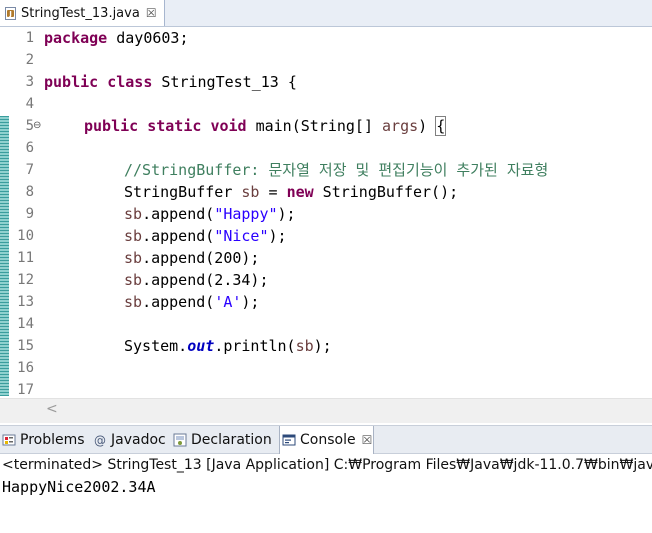  What do you see at coordinates (138, 440) in the screenshot?
I see `tab-label: Javadoc` at bounding box center [138, 440].